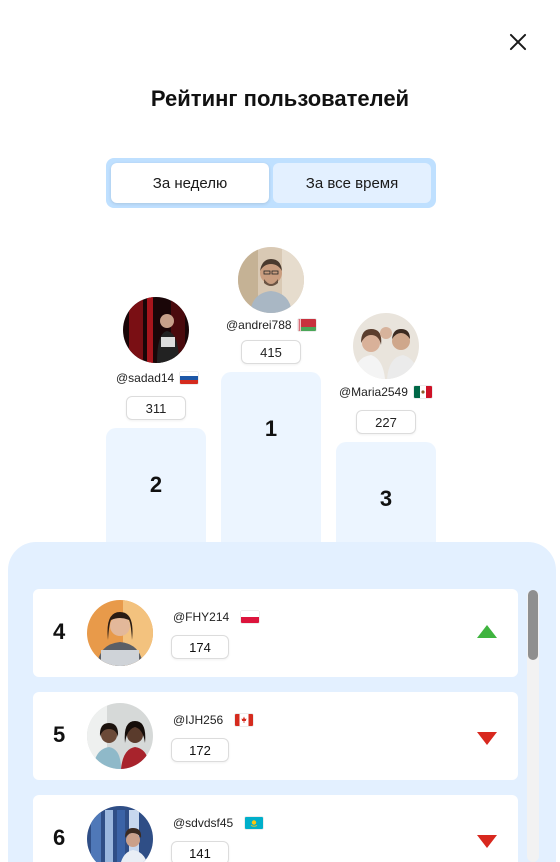 Image resolution: width=560 pixels, height=862 pixels. What do you see at coordinates (59, 631) in the screenshot?
I see `rank-number: 4` at bounding box center [59, 631].